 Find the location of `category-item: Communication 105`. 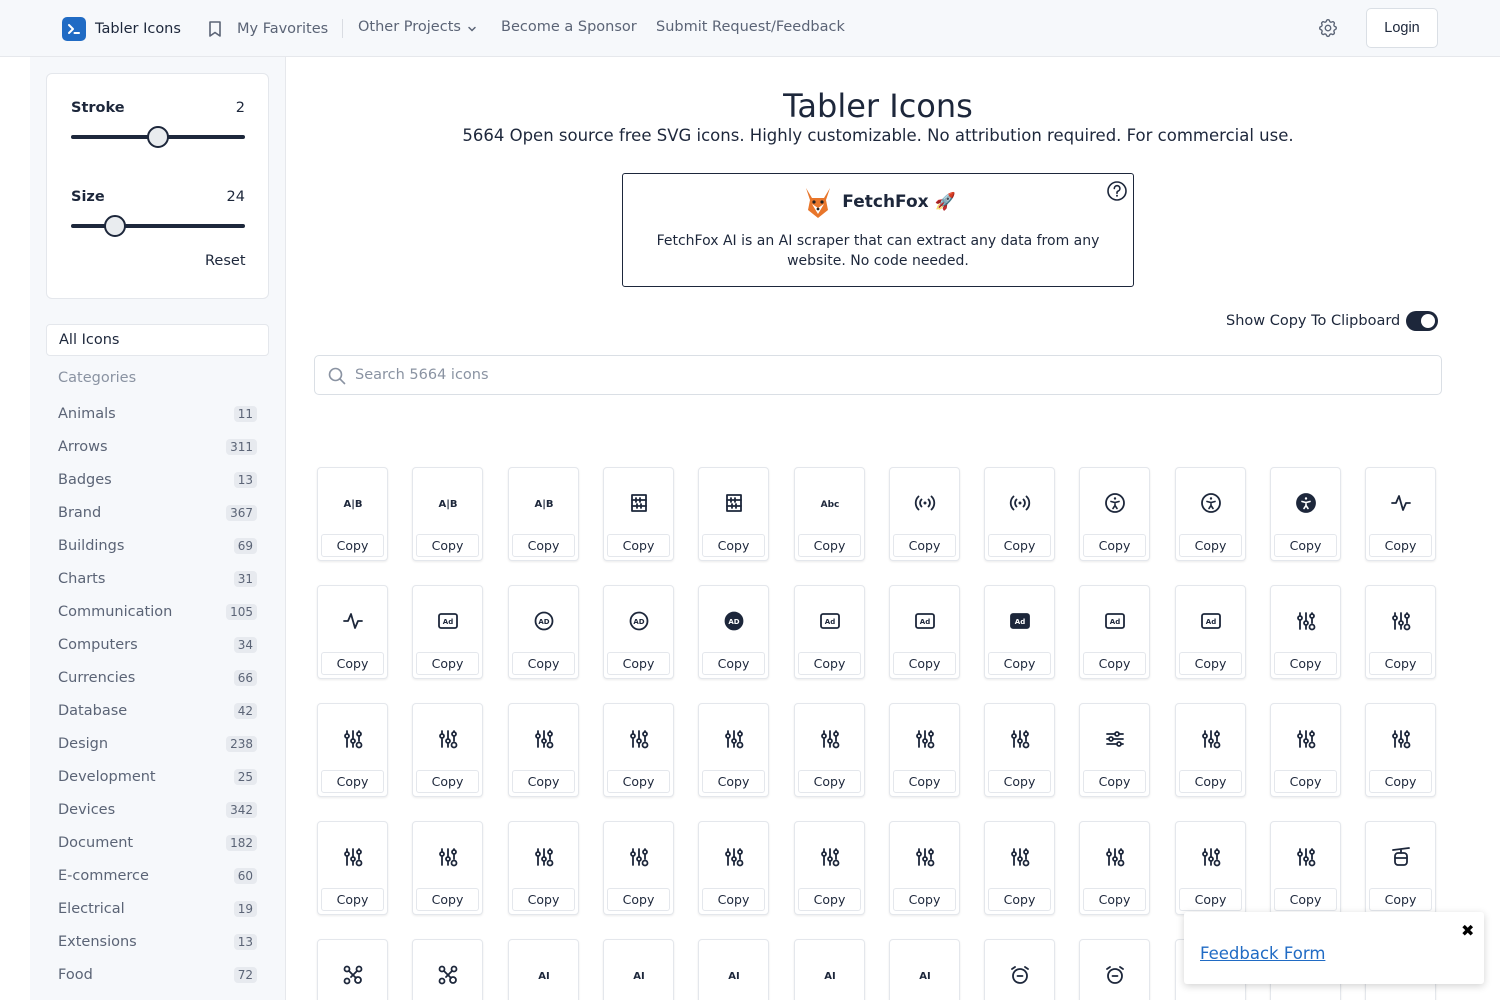

category-item: Communication 105 is located at coordinates (157, 611).